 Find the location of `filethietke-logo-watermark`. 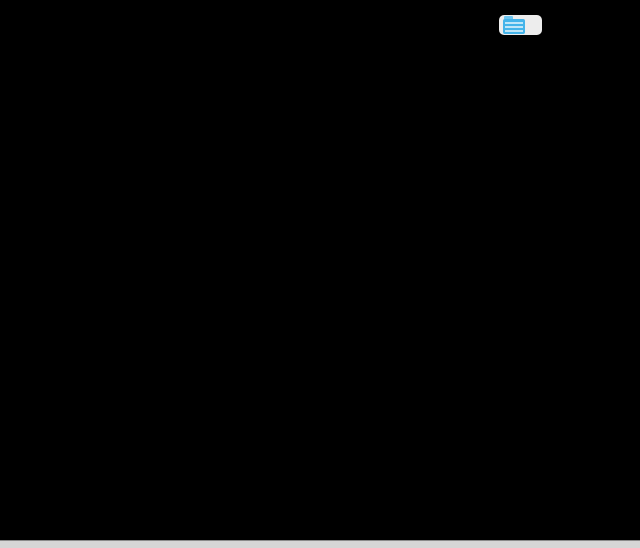

filethietke-logo-watermark is located at coordinates (520, 25).